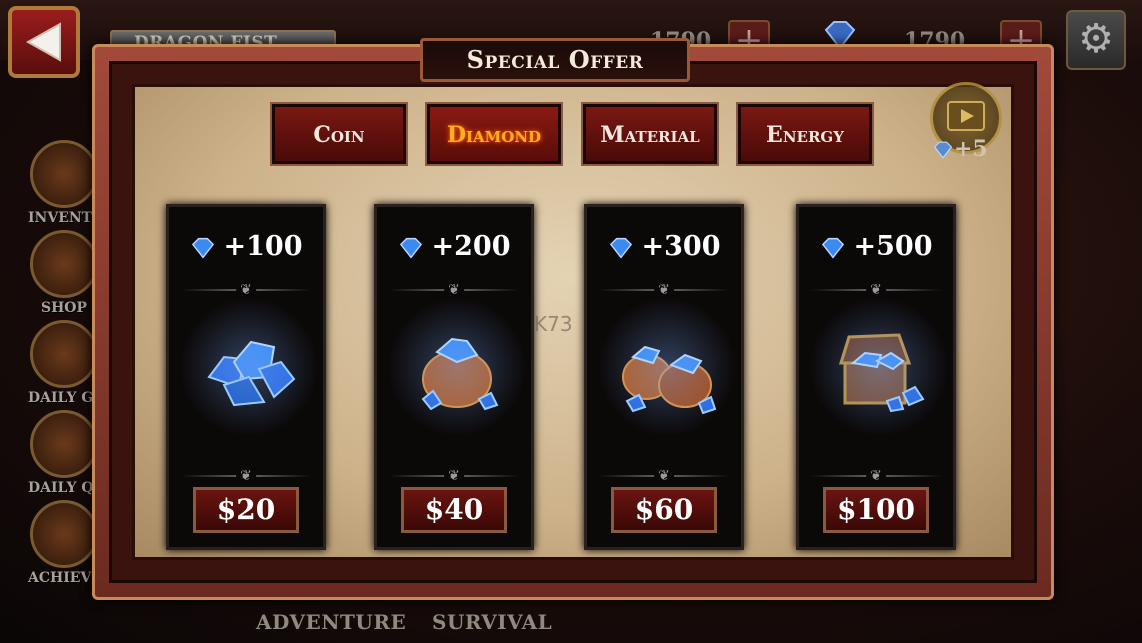 This screenshot has width=1142, height=643. What do you see at coordinates (494, 134) in the screenshot?
I see `tab-diamond: Diamond` at bounding box center [494, 134].